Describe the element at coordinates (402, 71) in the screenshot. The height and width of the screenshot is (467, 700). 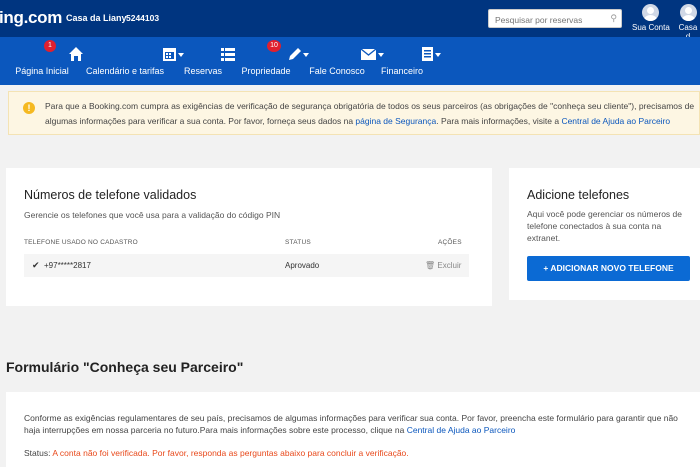
I see `nav-label: Financeiro` at that location.